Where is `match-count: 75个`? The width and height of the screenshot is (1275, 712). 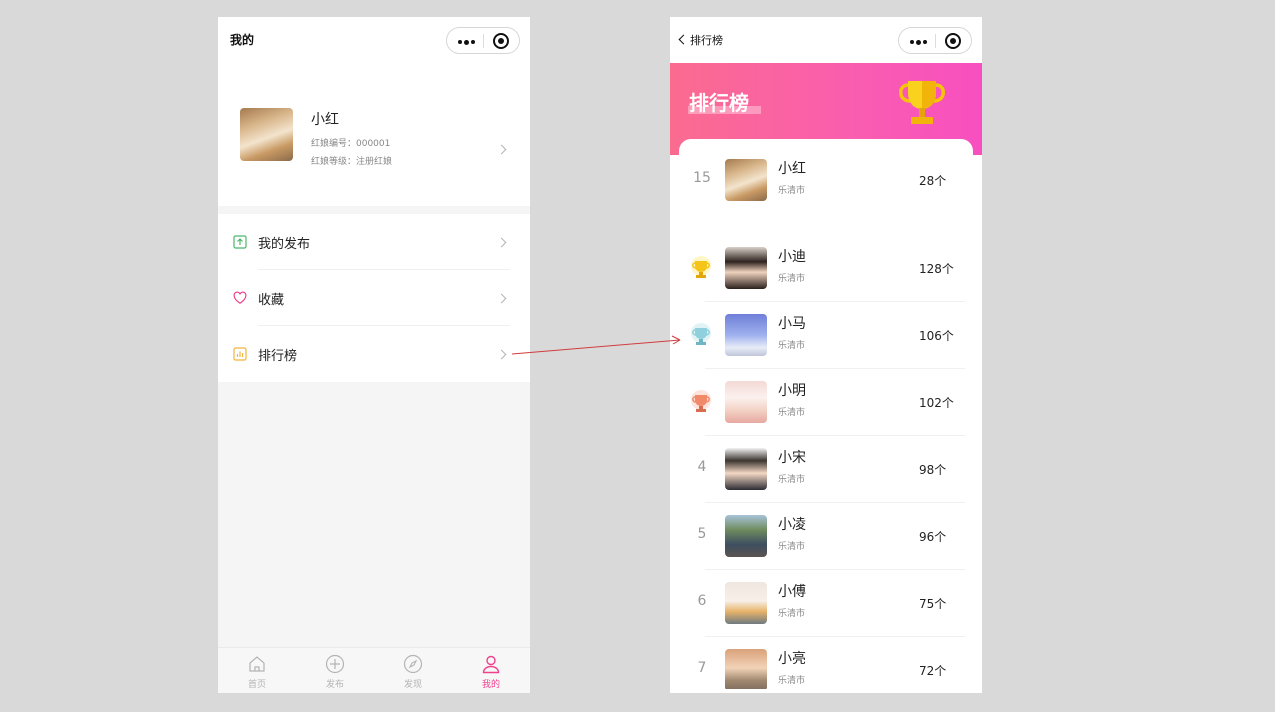
match-count: 75个 is located at coordinates (933, 604).